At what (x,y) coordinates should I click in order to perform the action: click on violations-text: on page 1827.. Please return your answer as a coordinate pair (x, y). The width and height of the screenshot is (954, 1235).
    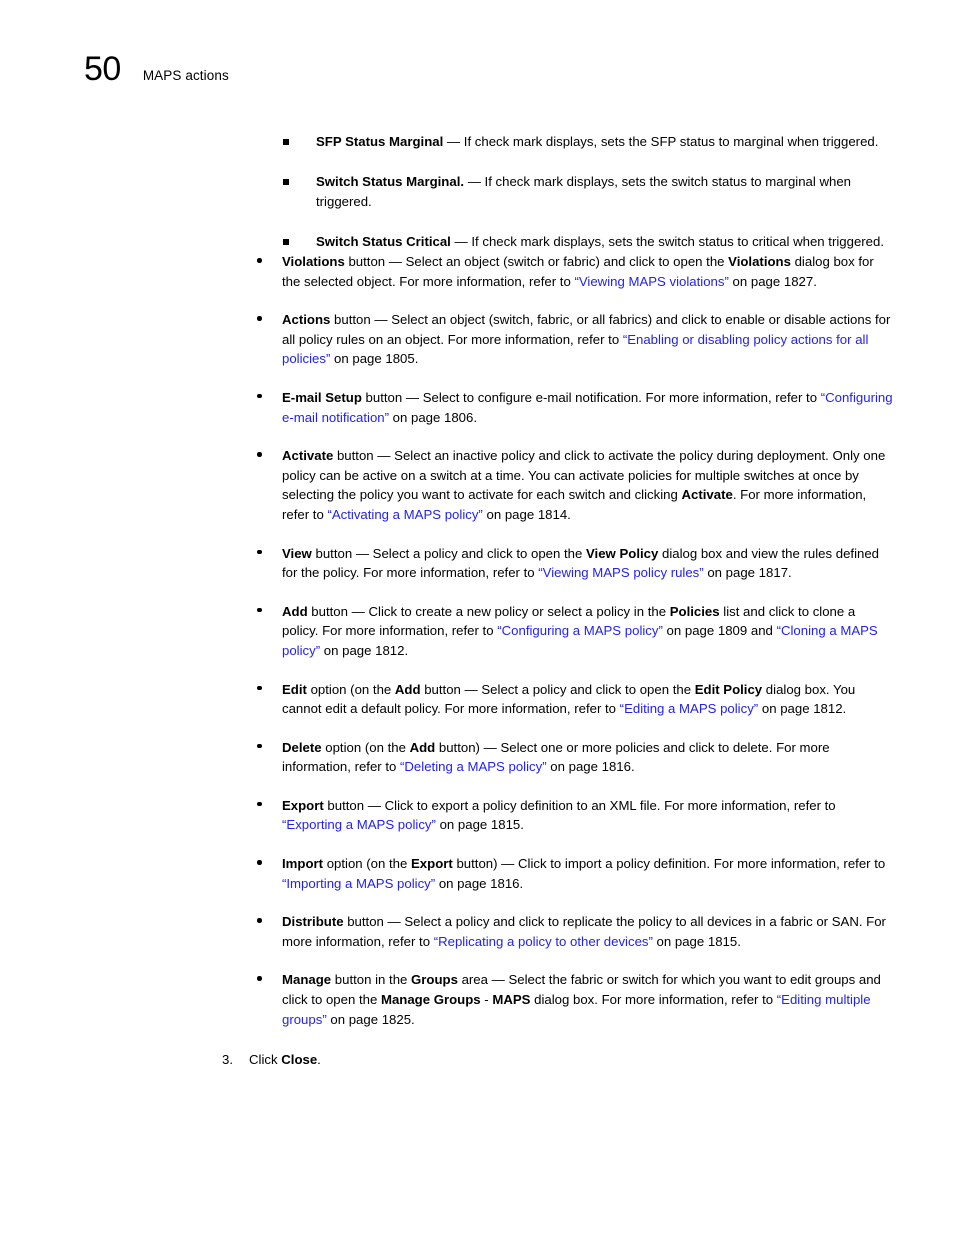
    Looking at the image, I should click on (772, 281).